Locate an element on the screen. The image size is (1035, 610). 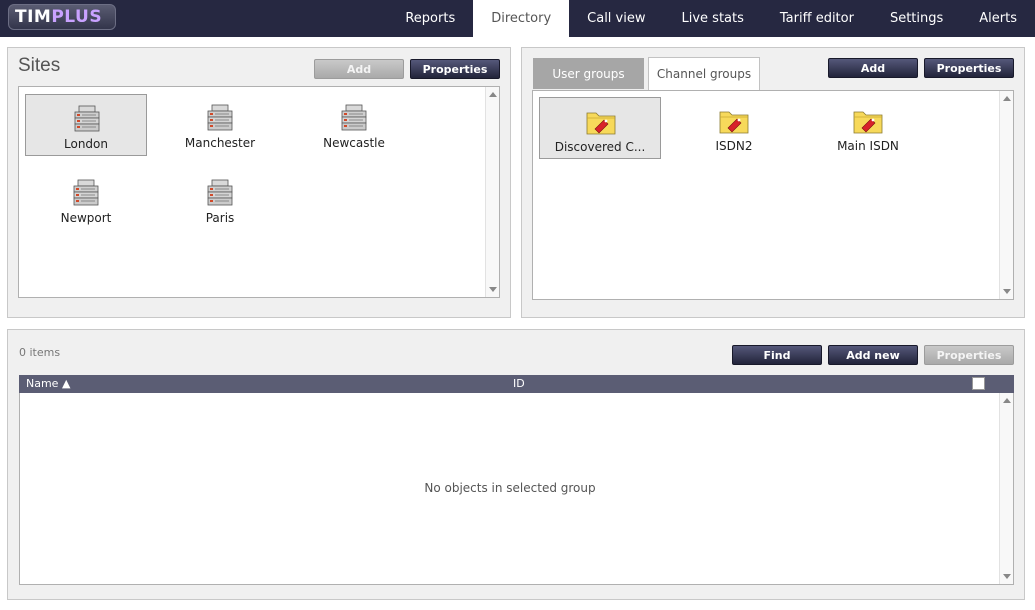
groups-scrollbar is located at coordinates (1006, 195).